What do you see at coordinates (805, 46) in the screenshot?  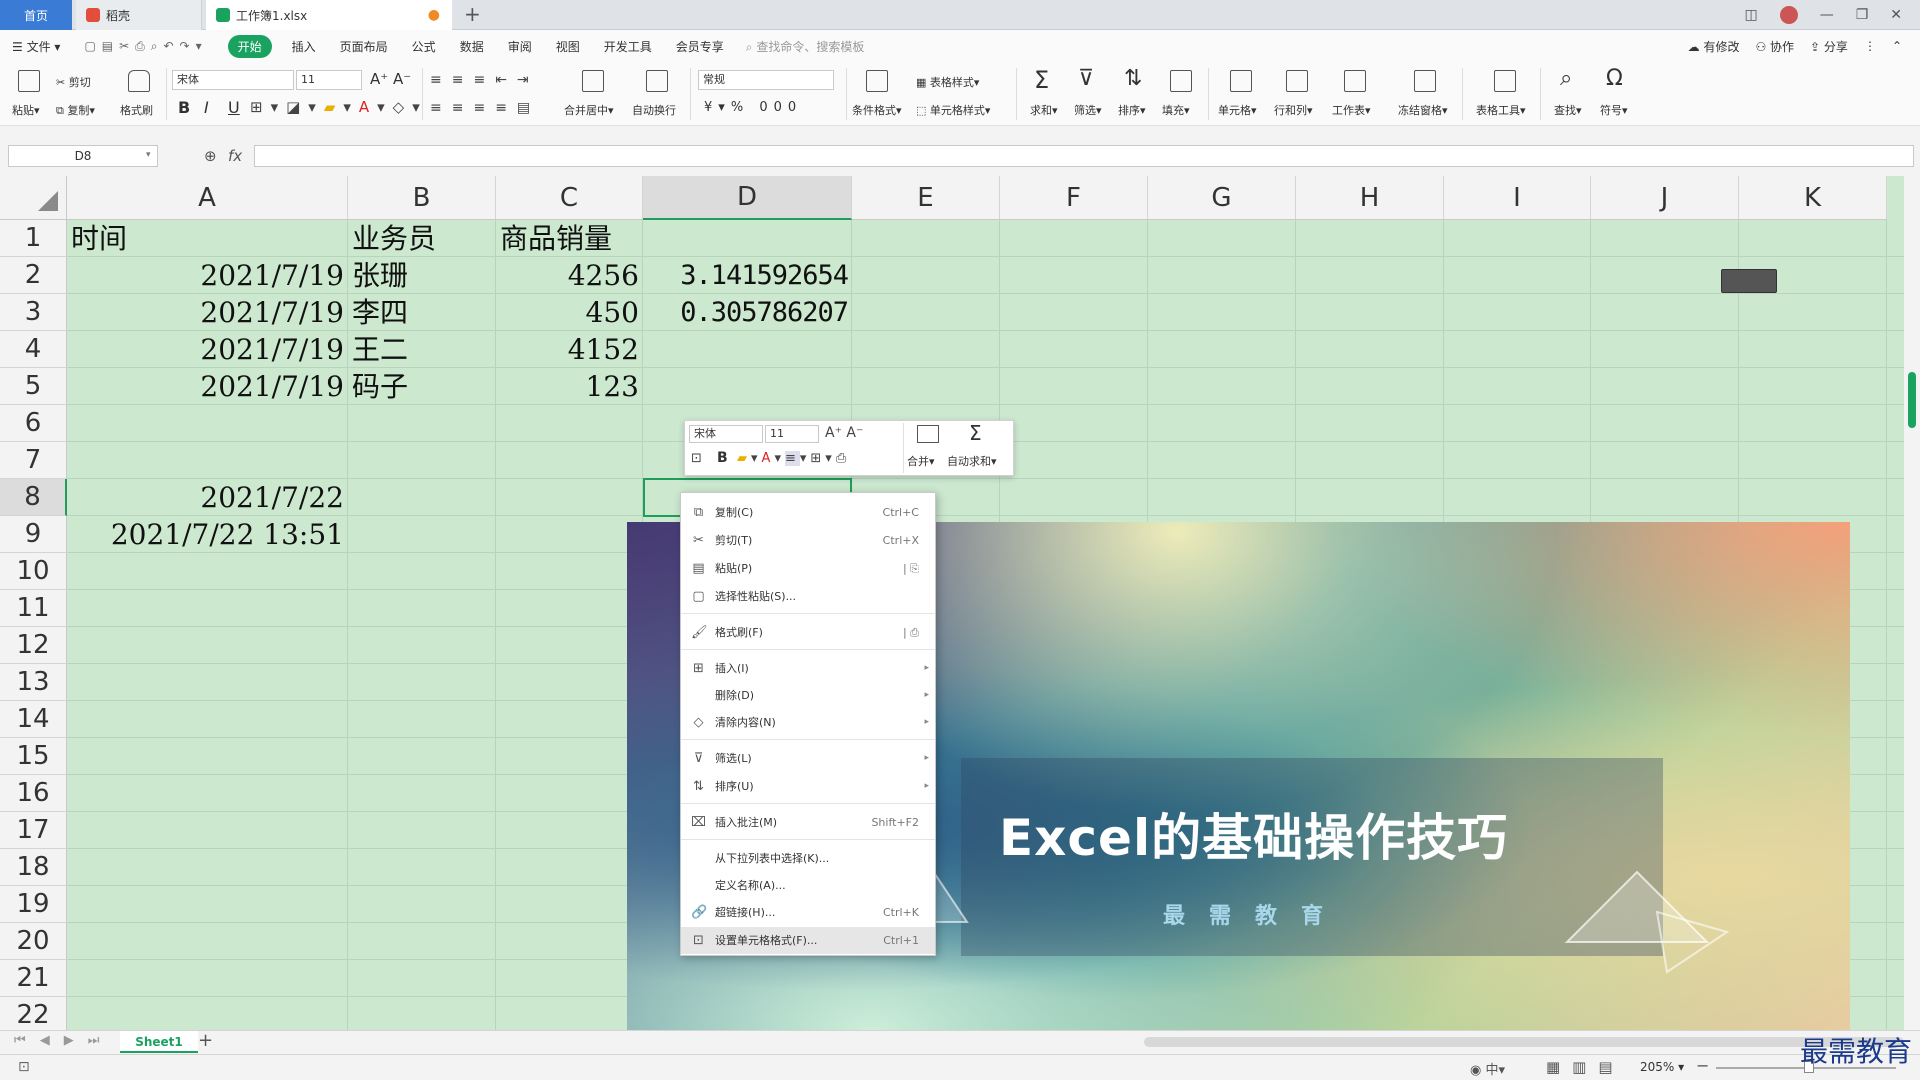 I see `command-search: ⌕ 查找命令、搜索模板` at bounding box center [805, 46].